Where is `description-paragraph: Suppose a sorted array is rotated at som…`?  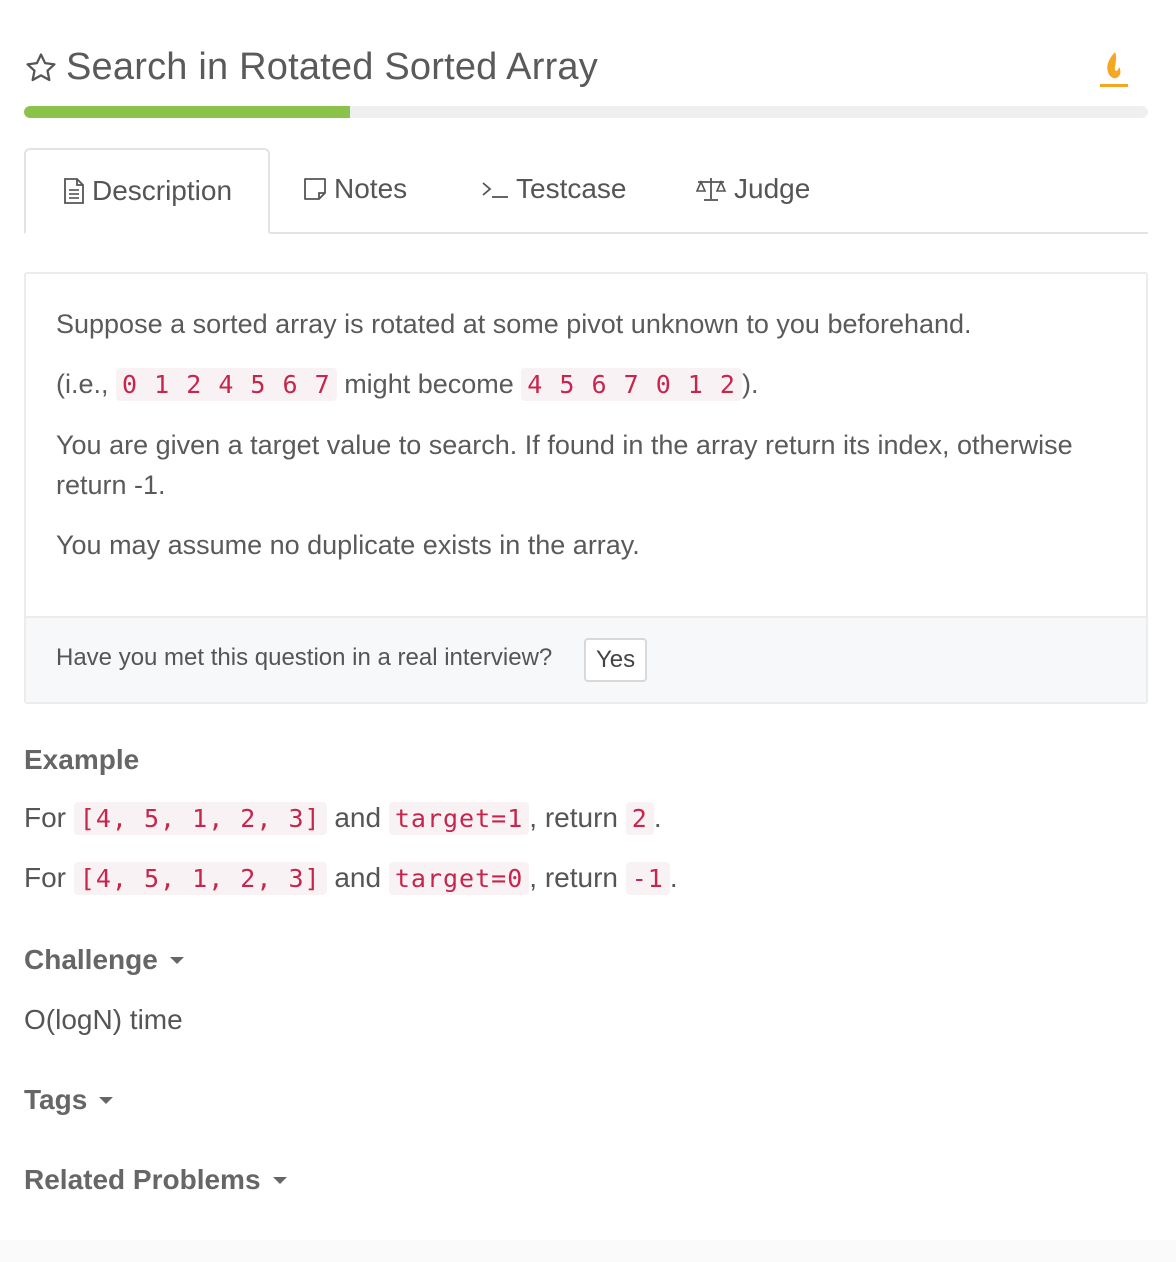
description-paragraph: Suppose a sorted array is rotated at som… is located at coordinates (514, 324).